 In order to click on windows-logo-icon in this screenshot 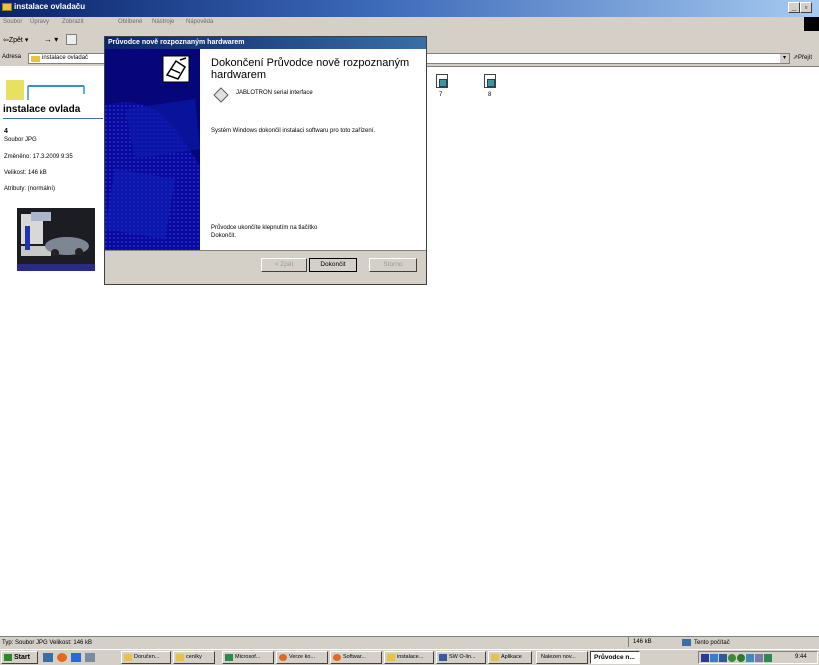, I will do `click(811, 24)`.